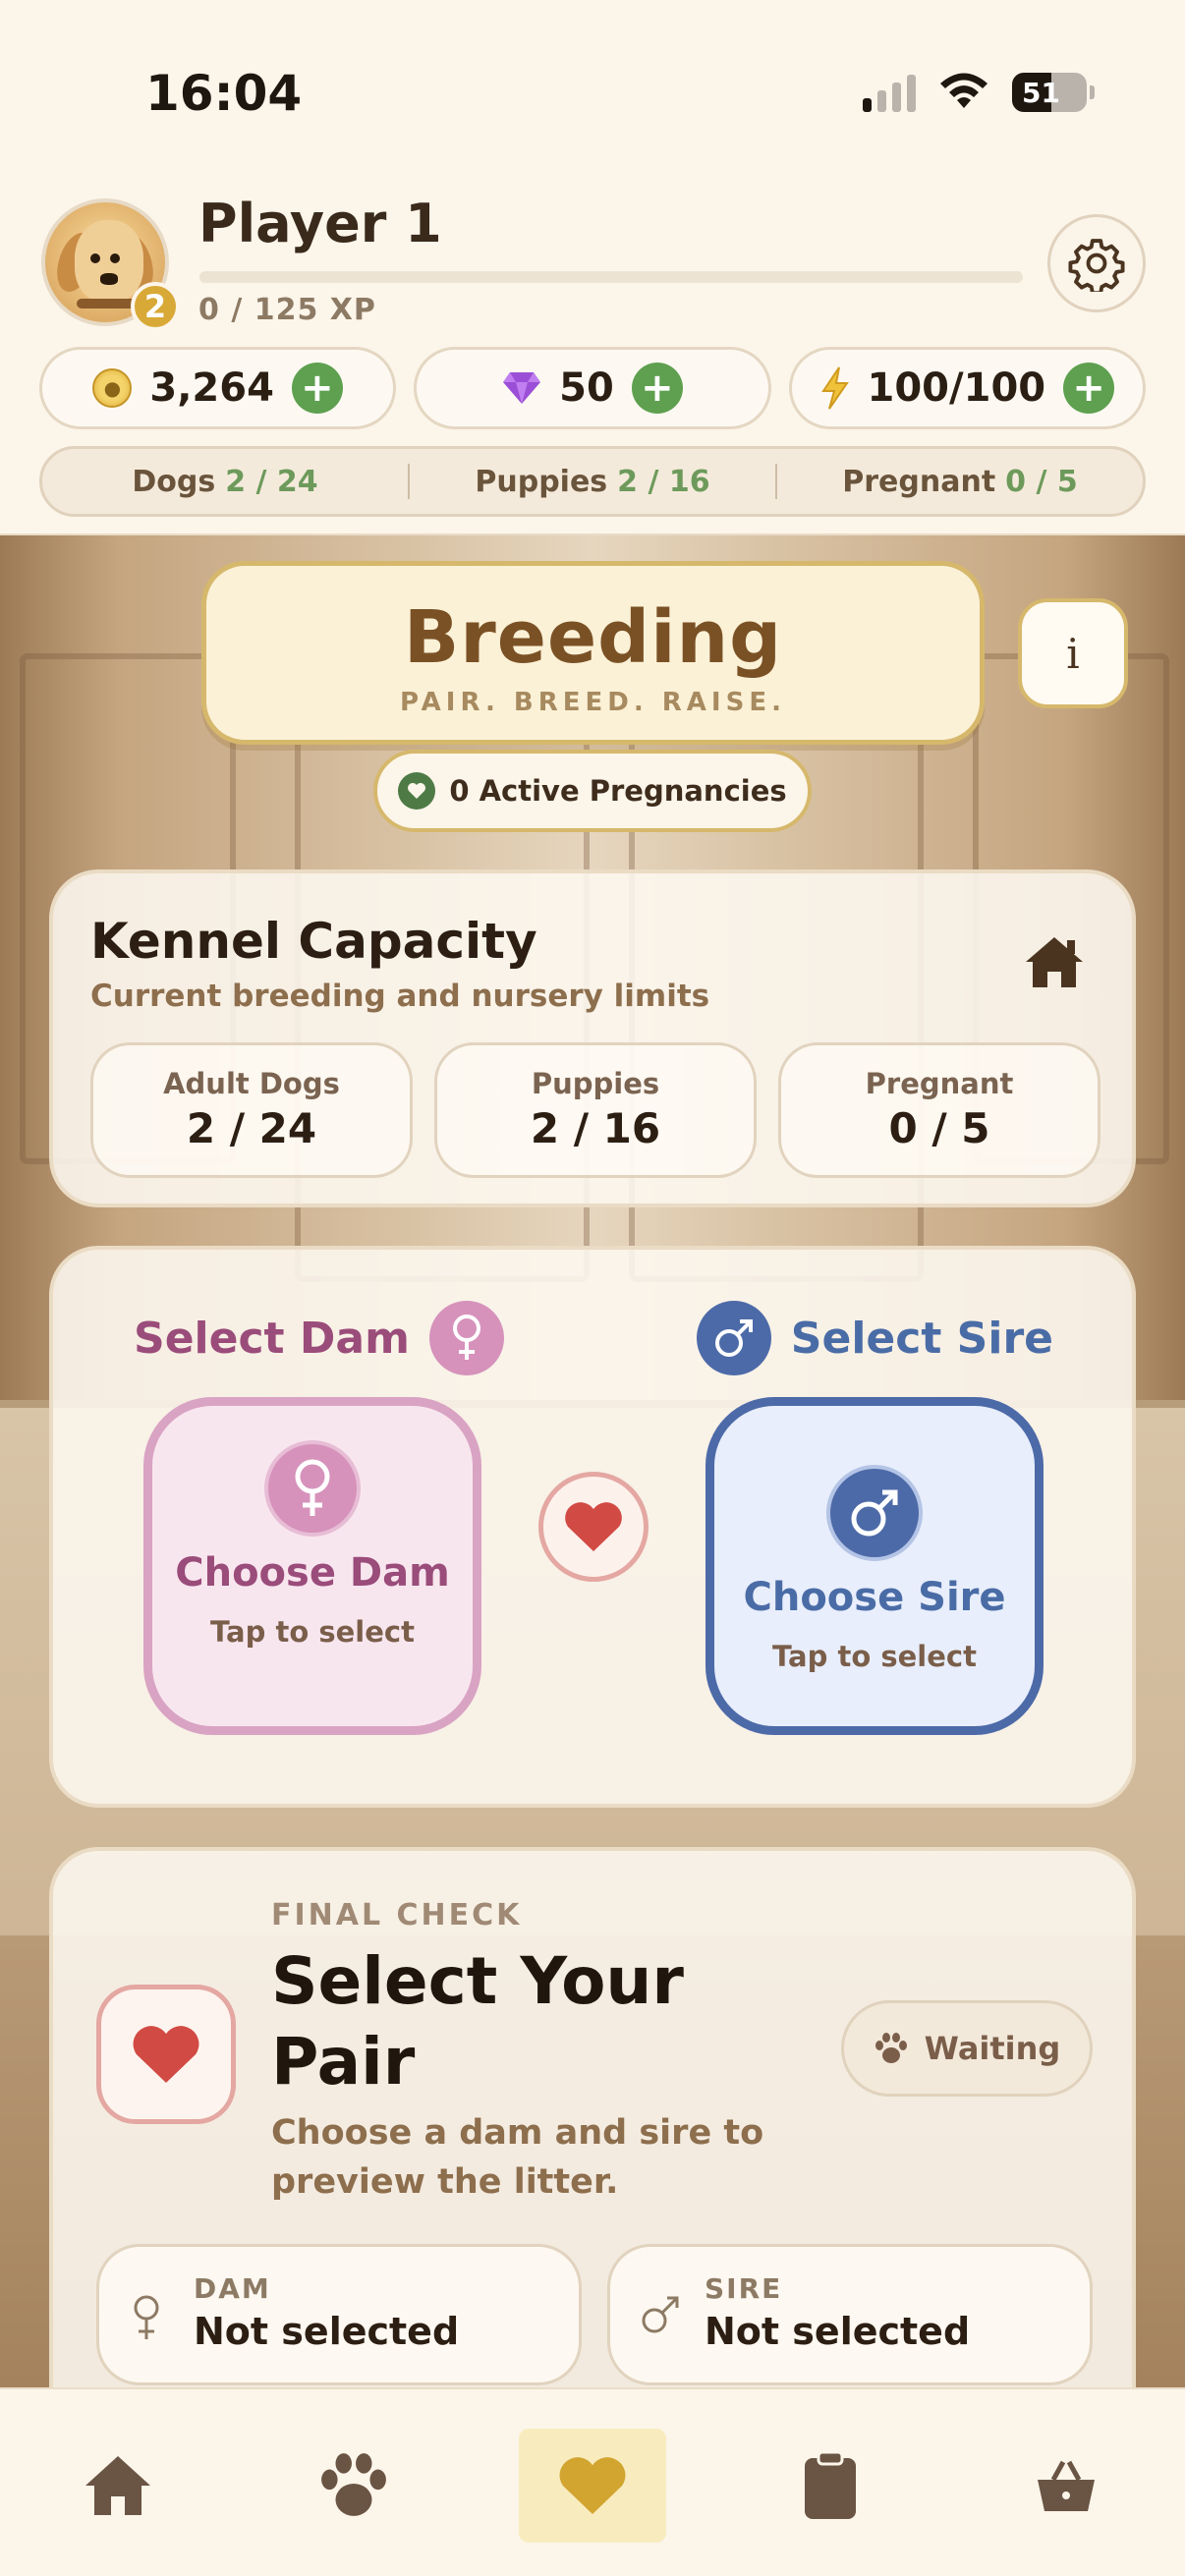  What do you see at coordinates (232, 2288) in the screenshot?
I see `dam-label: DAM` at bounding box center [232, 2288].